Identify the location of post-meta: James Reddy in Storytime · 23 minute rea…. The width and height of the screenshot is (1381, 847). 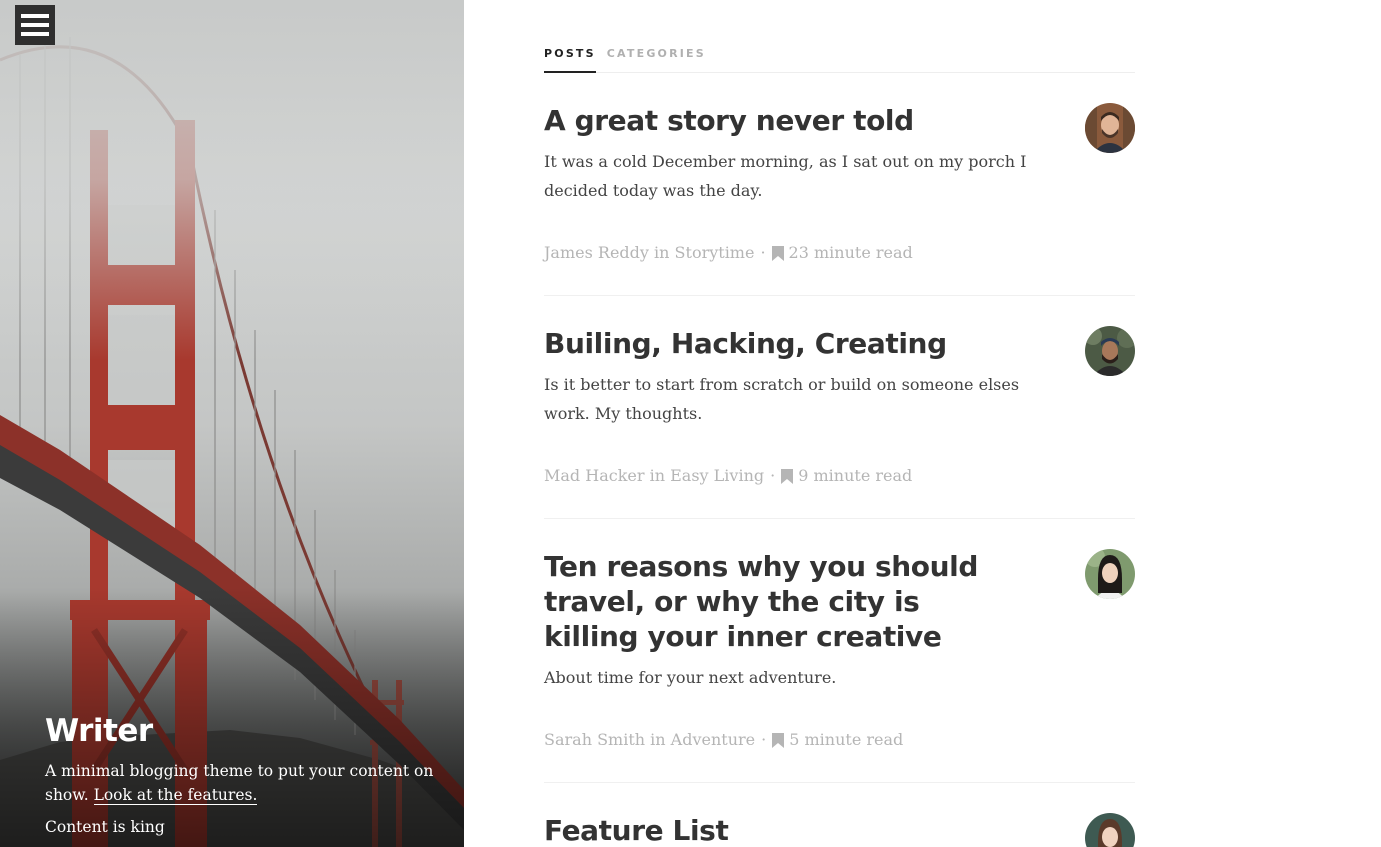
(839, 253).